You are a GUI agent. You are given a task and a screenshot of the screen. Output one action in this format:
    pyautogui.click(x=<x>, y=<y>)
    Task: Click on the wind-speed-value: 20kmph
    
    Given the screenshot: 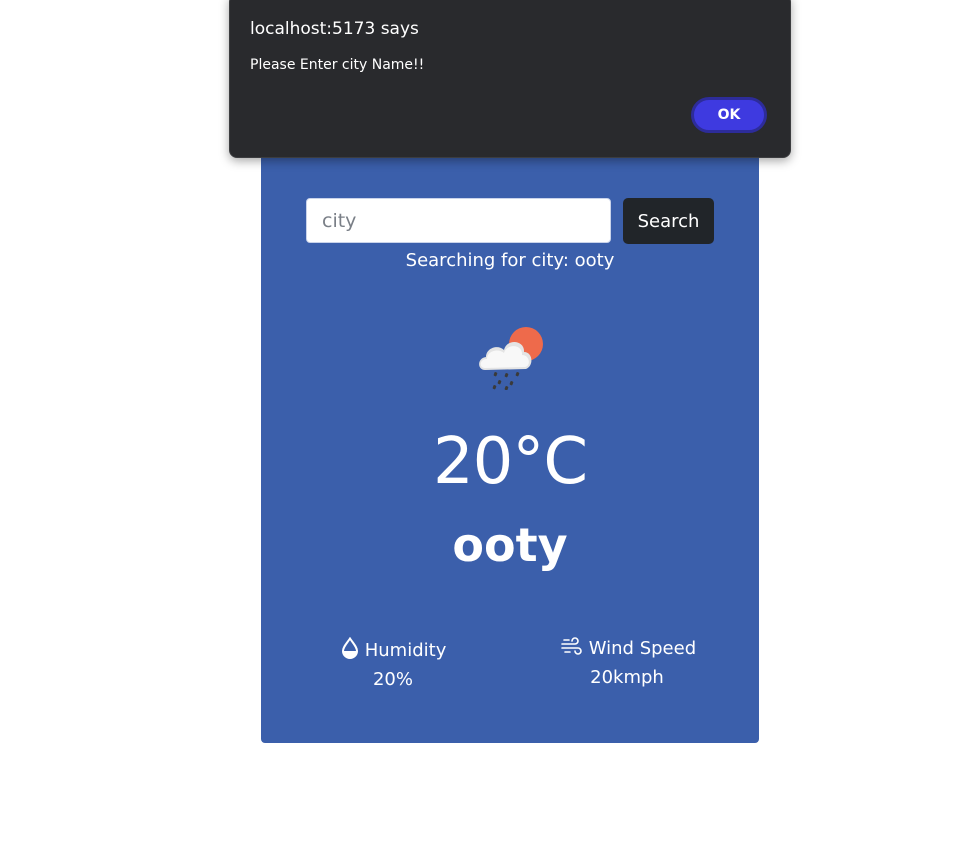 What is the action you would take?
    pyautogui.click(x=627, y=677)
    